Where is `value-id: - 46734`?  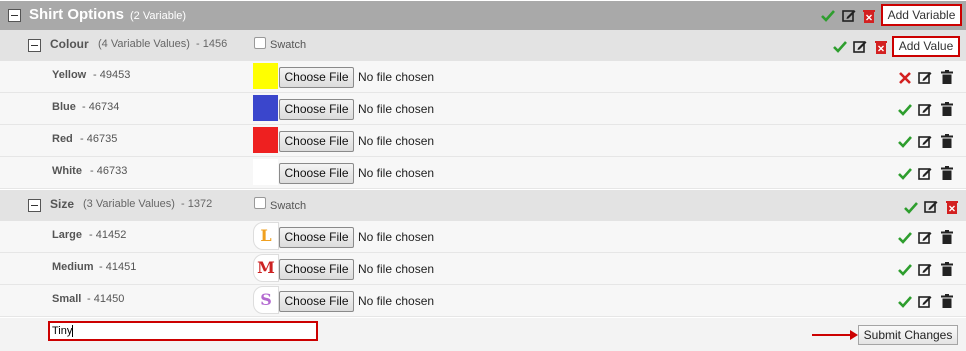
value-id: - 46734 is located at coordinates (101, 107).